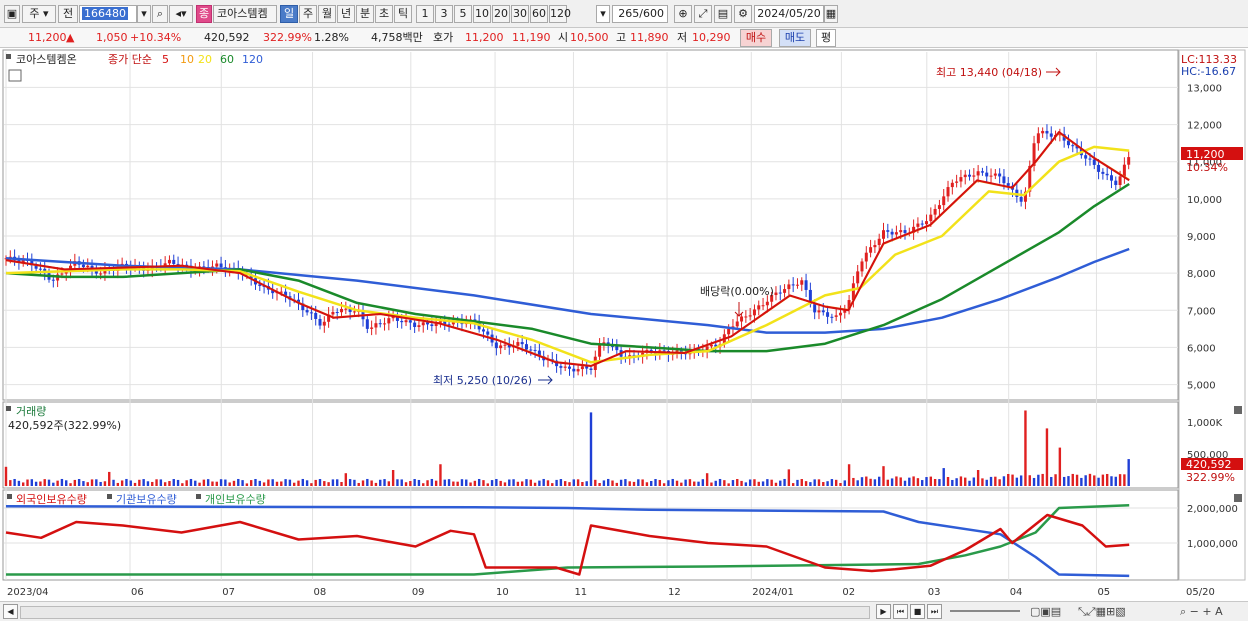  Describe the element at coordinates (934, 611) in the screenshot. I see `nav-button-3: ⏭` at that location.